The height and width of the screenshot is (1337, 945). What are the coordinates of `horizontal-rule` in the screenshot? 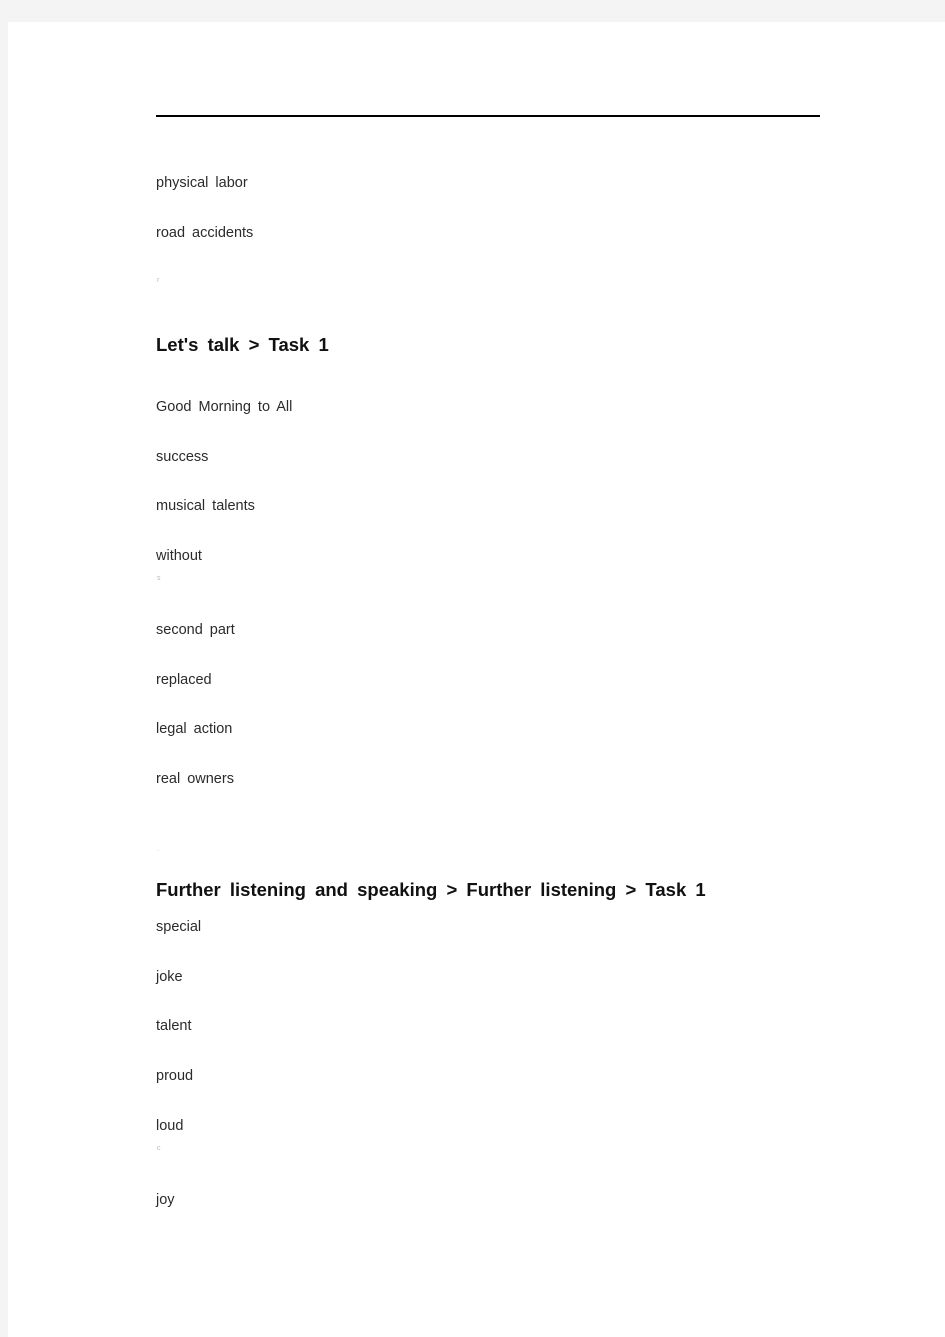 It's located at (488, 116).